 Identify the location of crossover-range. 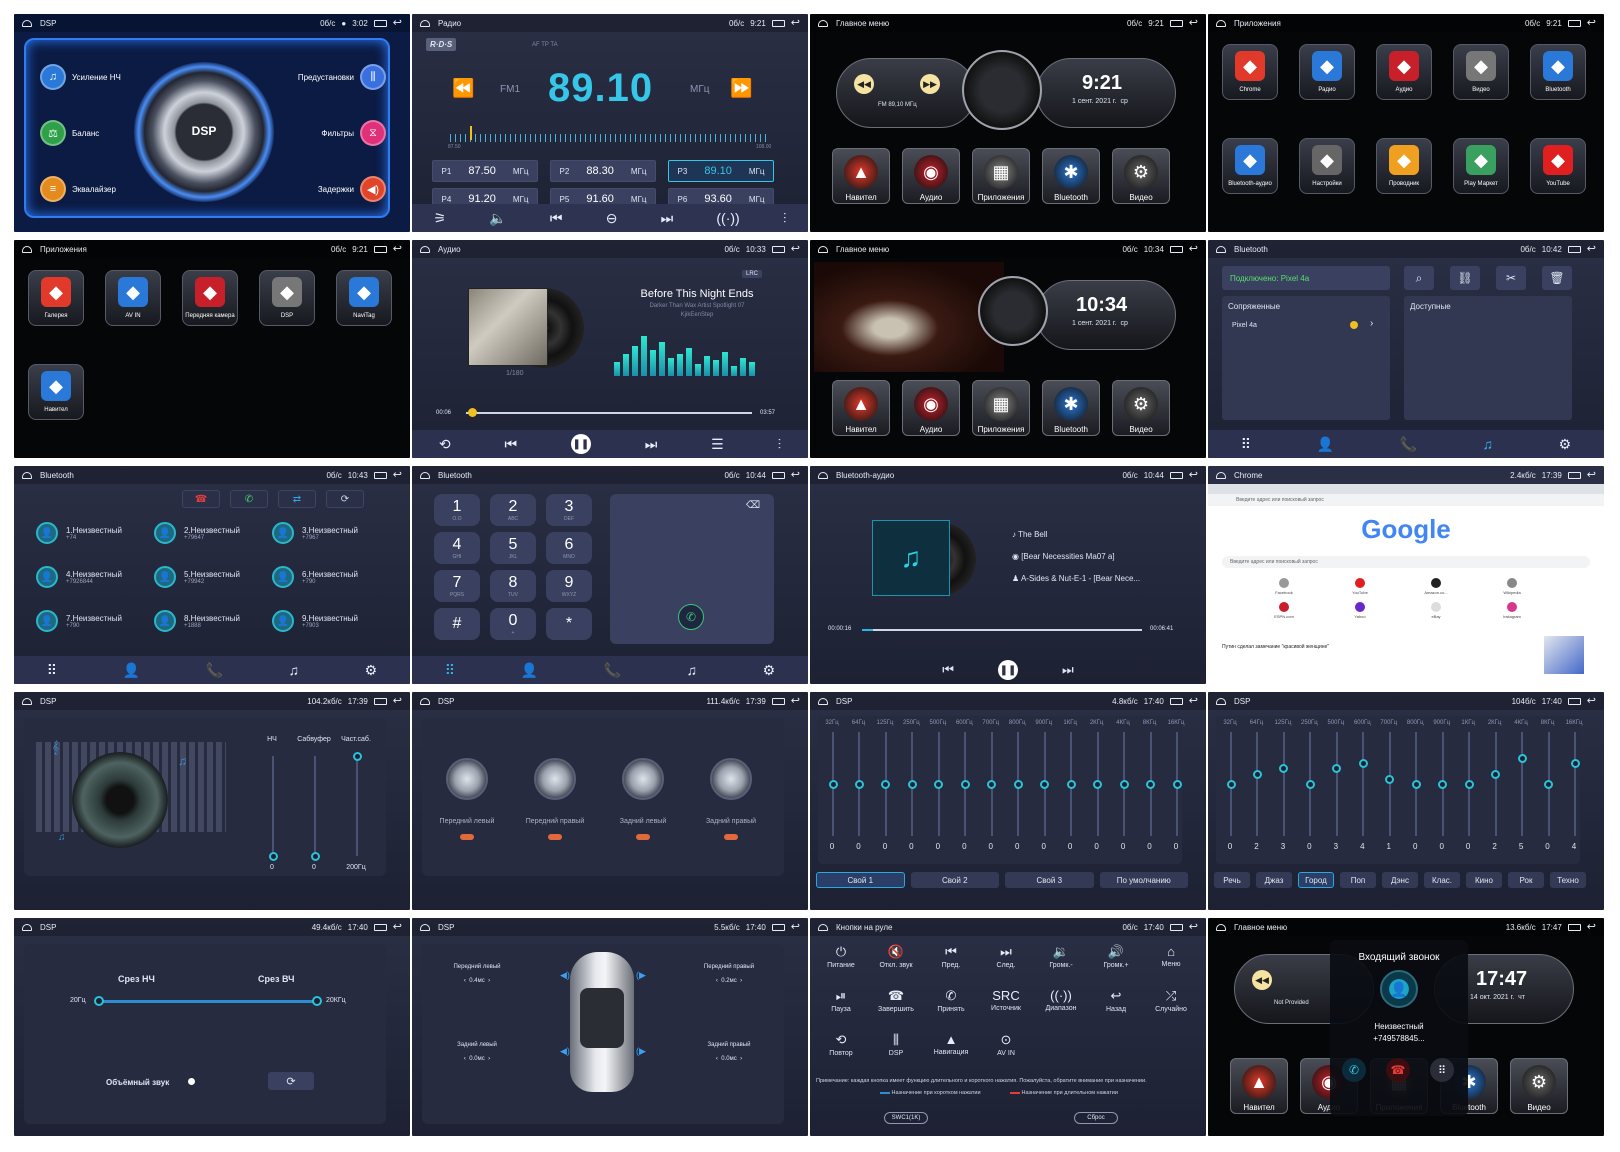
(208, 1001).